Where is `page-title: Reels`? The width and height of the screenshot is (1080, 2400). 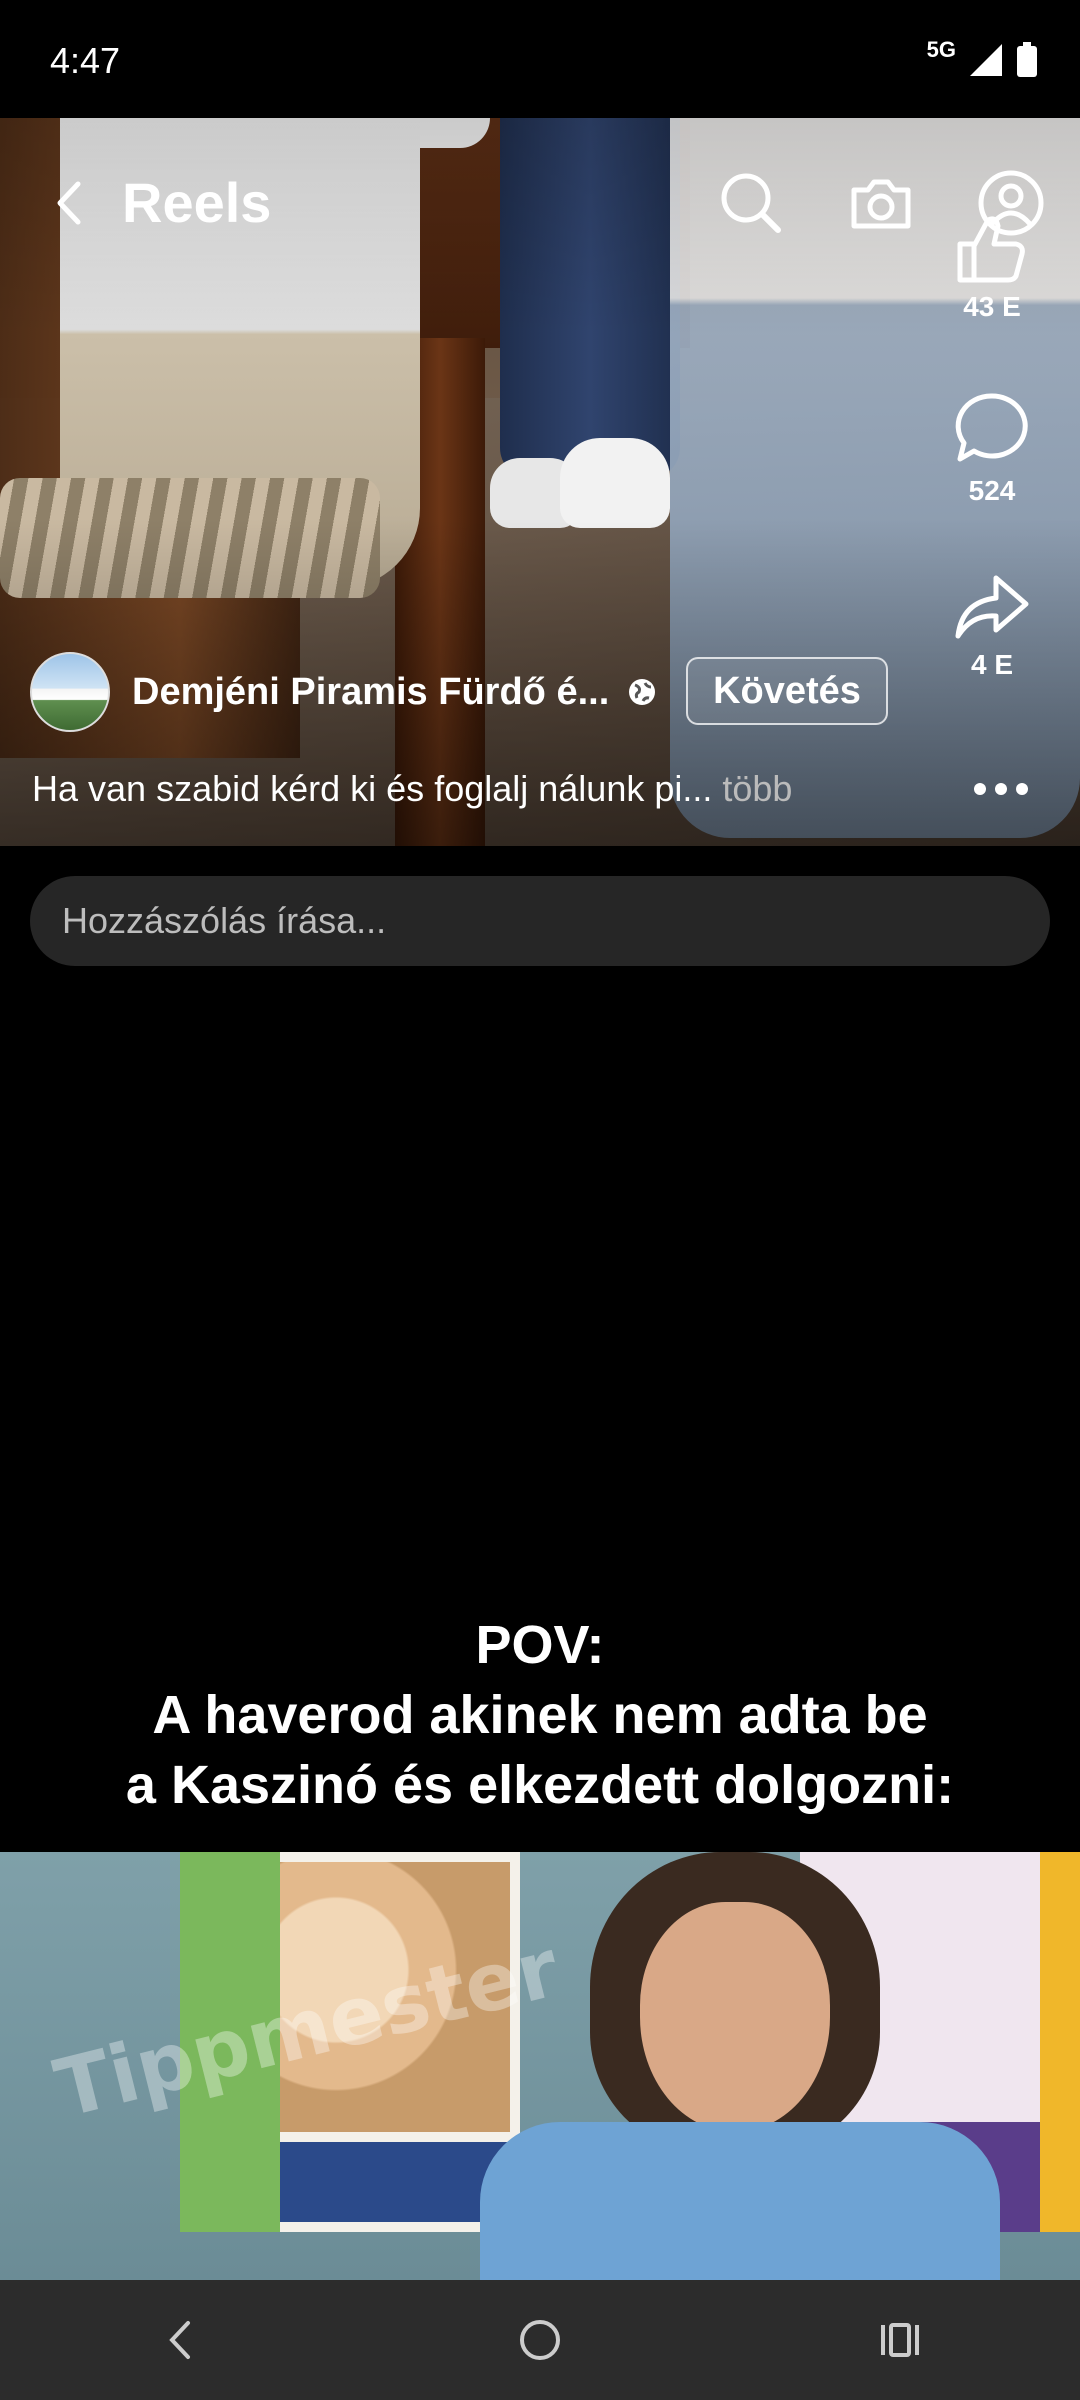 page-title: Reels is located at coordinates (197, 202).